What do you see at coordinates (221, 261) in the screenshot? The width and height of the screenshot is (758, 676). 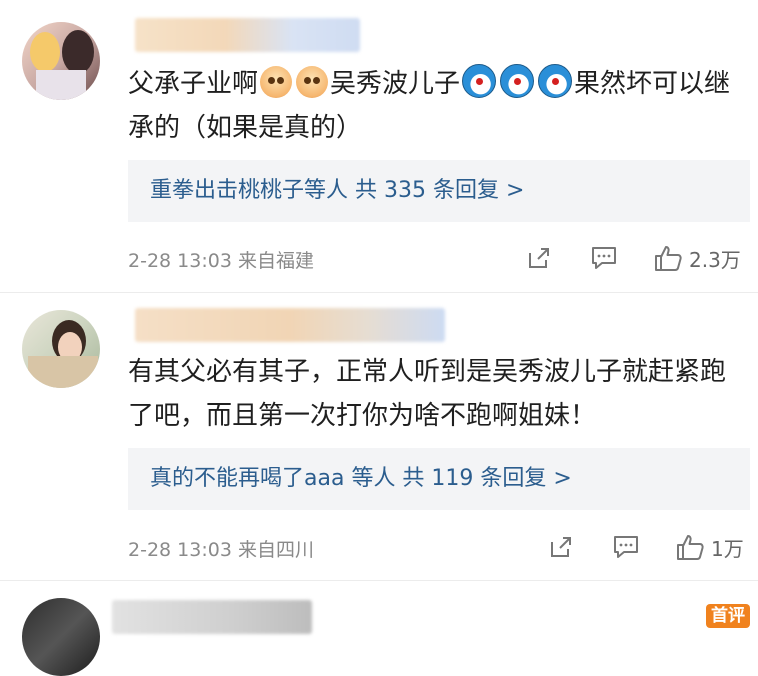 I see `comment-meta: 2-28 13:03 来自福建` at bounding box center [221, 261].